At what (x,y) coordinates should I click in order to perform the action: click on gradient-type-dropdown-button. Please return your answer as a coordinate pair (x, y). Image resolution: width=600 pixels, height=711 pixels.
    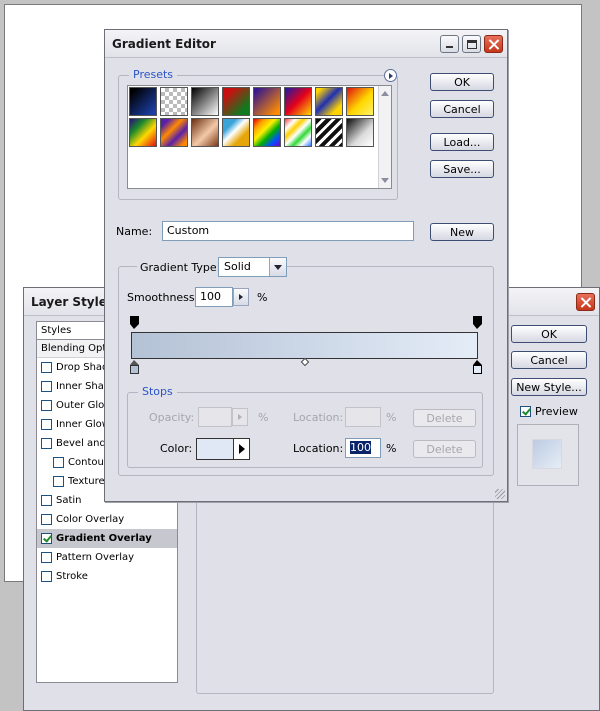
    Looking at the image, I should click on (277, 267).